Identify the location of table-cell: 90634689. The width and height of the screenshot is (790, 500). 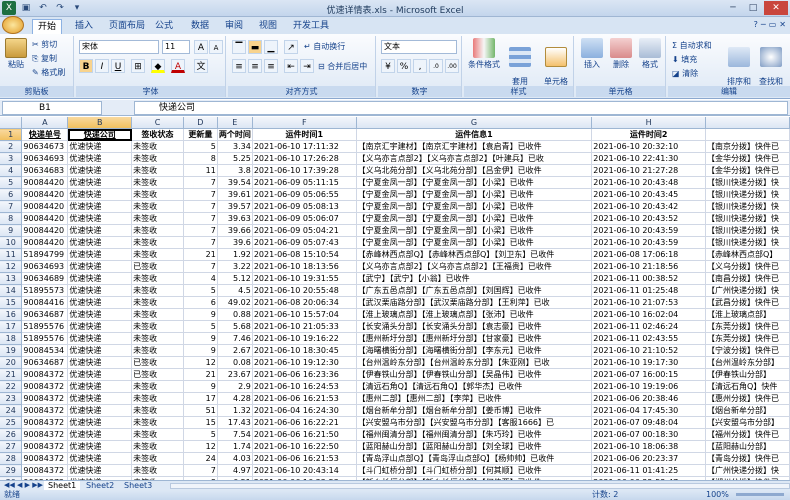
(45, 279).